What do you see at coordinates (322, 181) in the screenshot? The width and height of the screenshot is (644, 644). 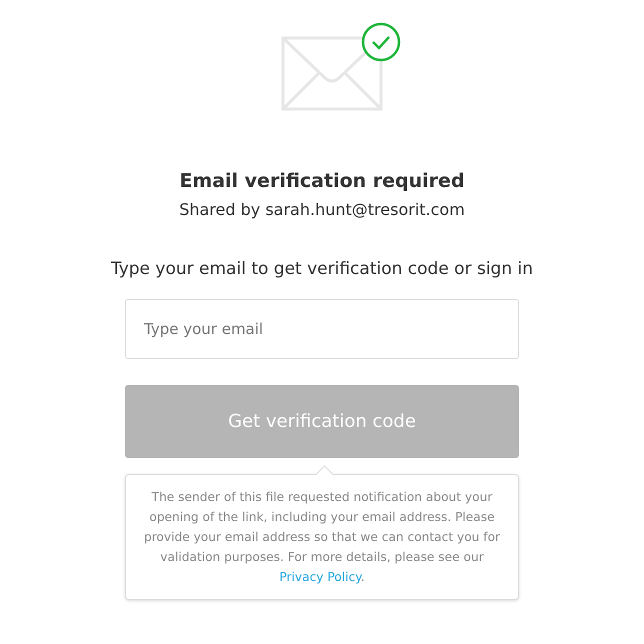 I see `page-title: Email verification required` at bounding box center [322, 181].